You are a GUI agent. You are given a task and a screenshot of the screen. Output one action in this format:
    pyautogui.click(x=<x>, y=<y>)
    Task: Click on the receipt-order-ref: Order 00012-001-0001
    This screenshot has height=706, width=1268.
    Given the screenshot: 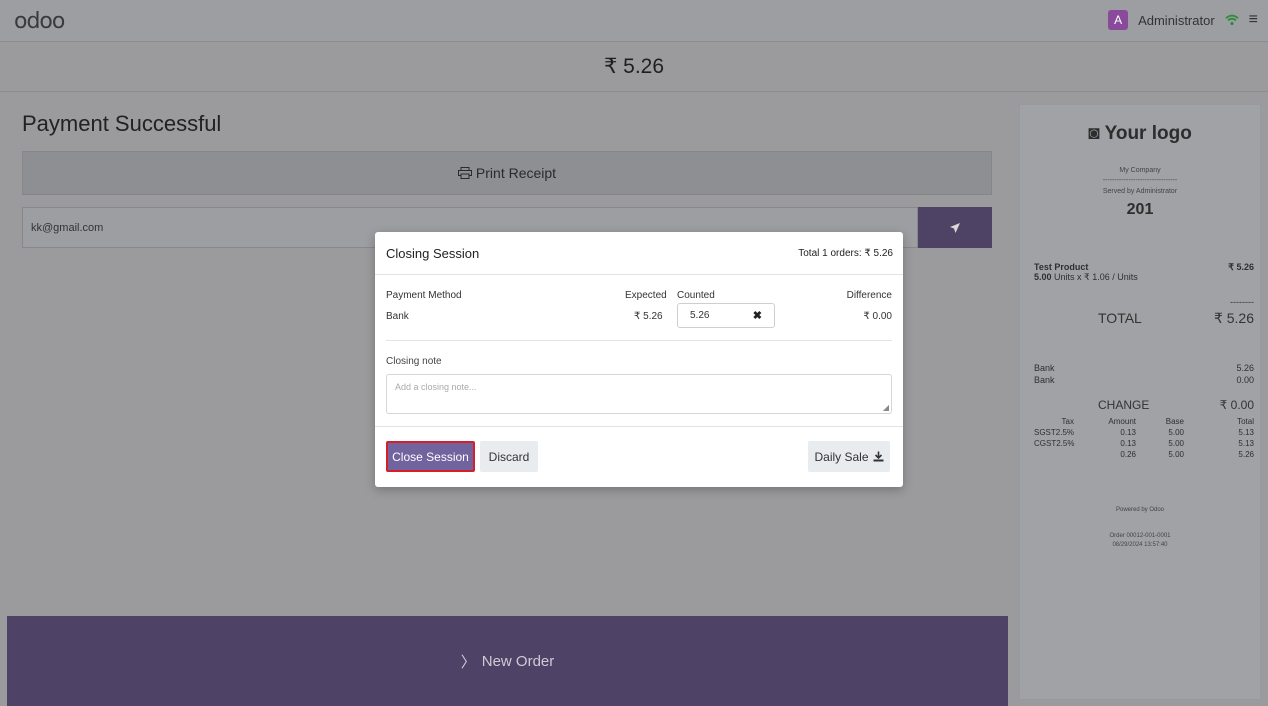 What is the action you would take?
    pyautogui.click(x=1140, y=536)
    